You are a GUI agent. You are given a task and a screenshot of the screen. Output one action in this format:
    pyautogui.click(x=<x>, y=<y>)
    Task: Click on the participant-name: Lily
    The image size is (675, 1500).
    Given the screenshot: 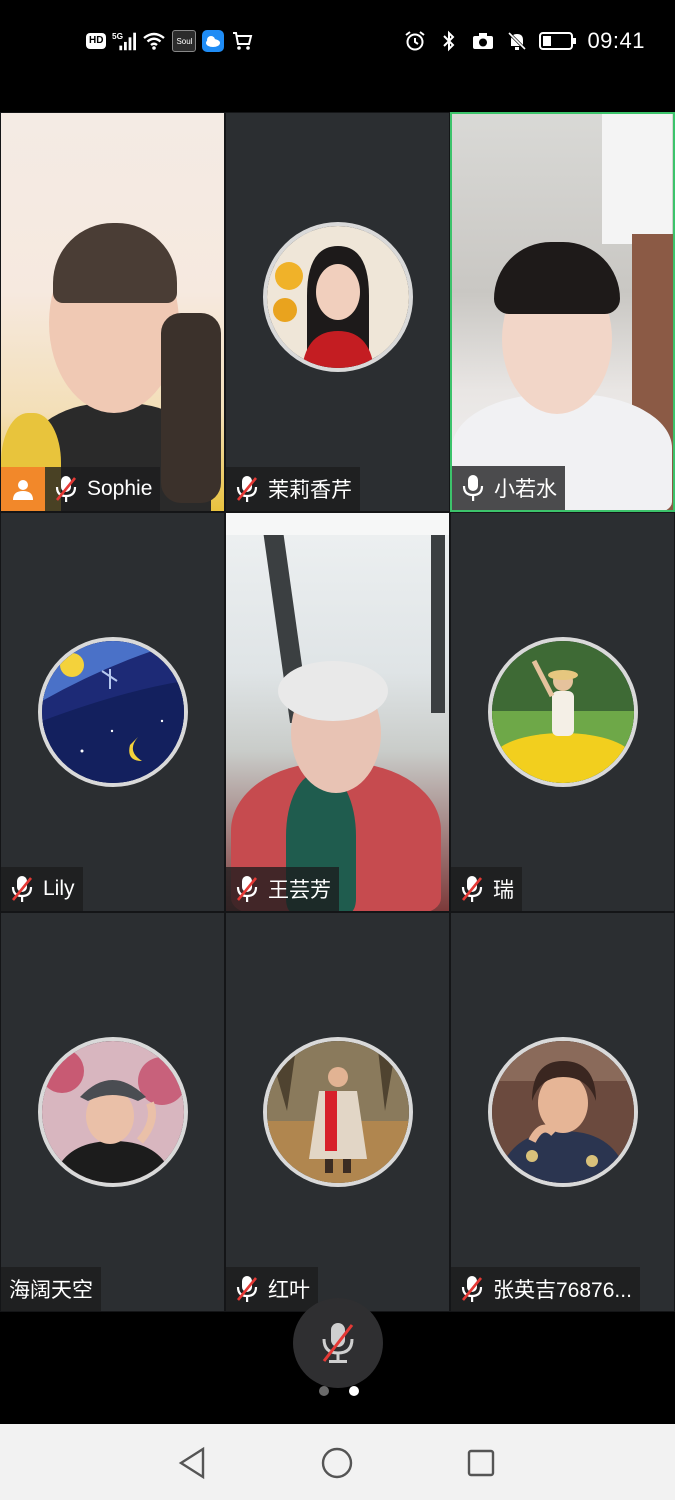 What is the action you would take?
    pyautogui.click(x=59, y=888)
    